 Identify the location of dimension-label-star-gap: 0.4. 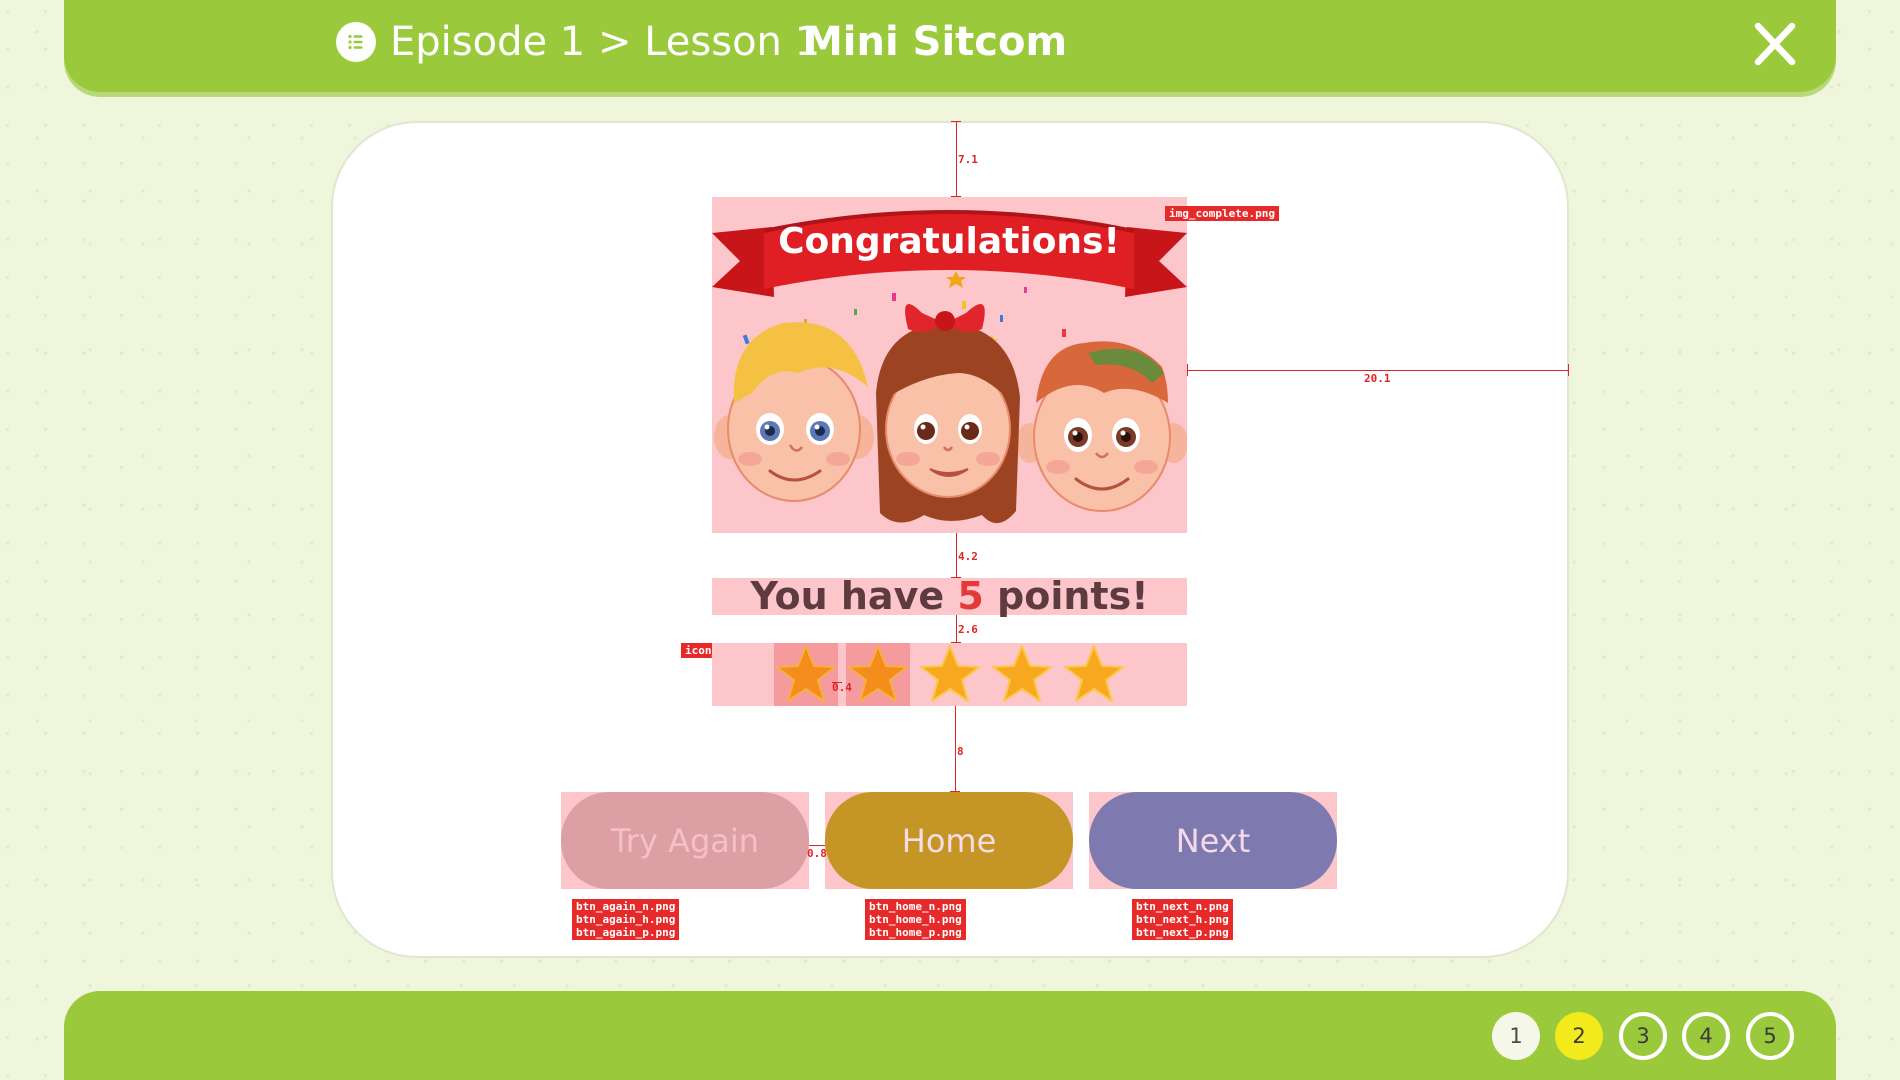
(842, 687).